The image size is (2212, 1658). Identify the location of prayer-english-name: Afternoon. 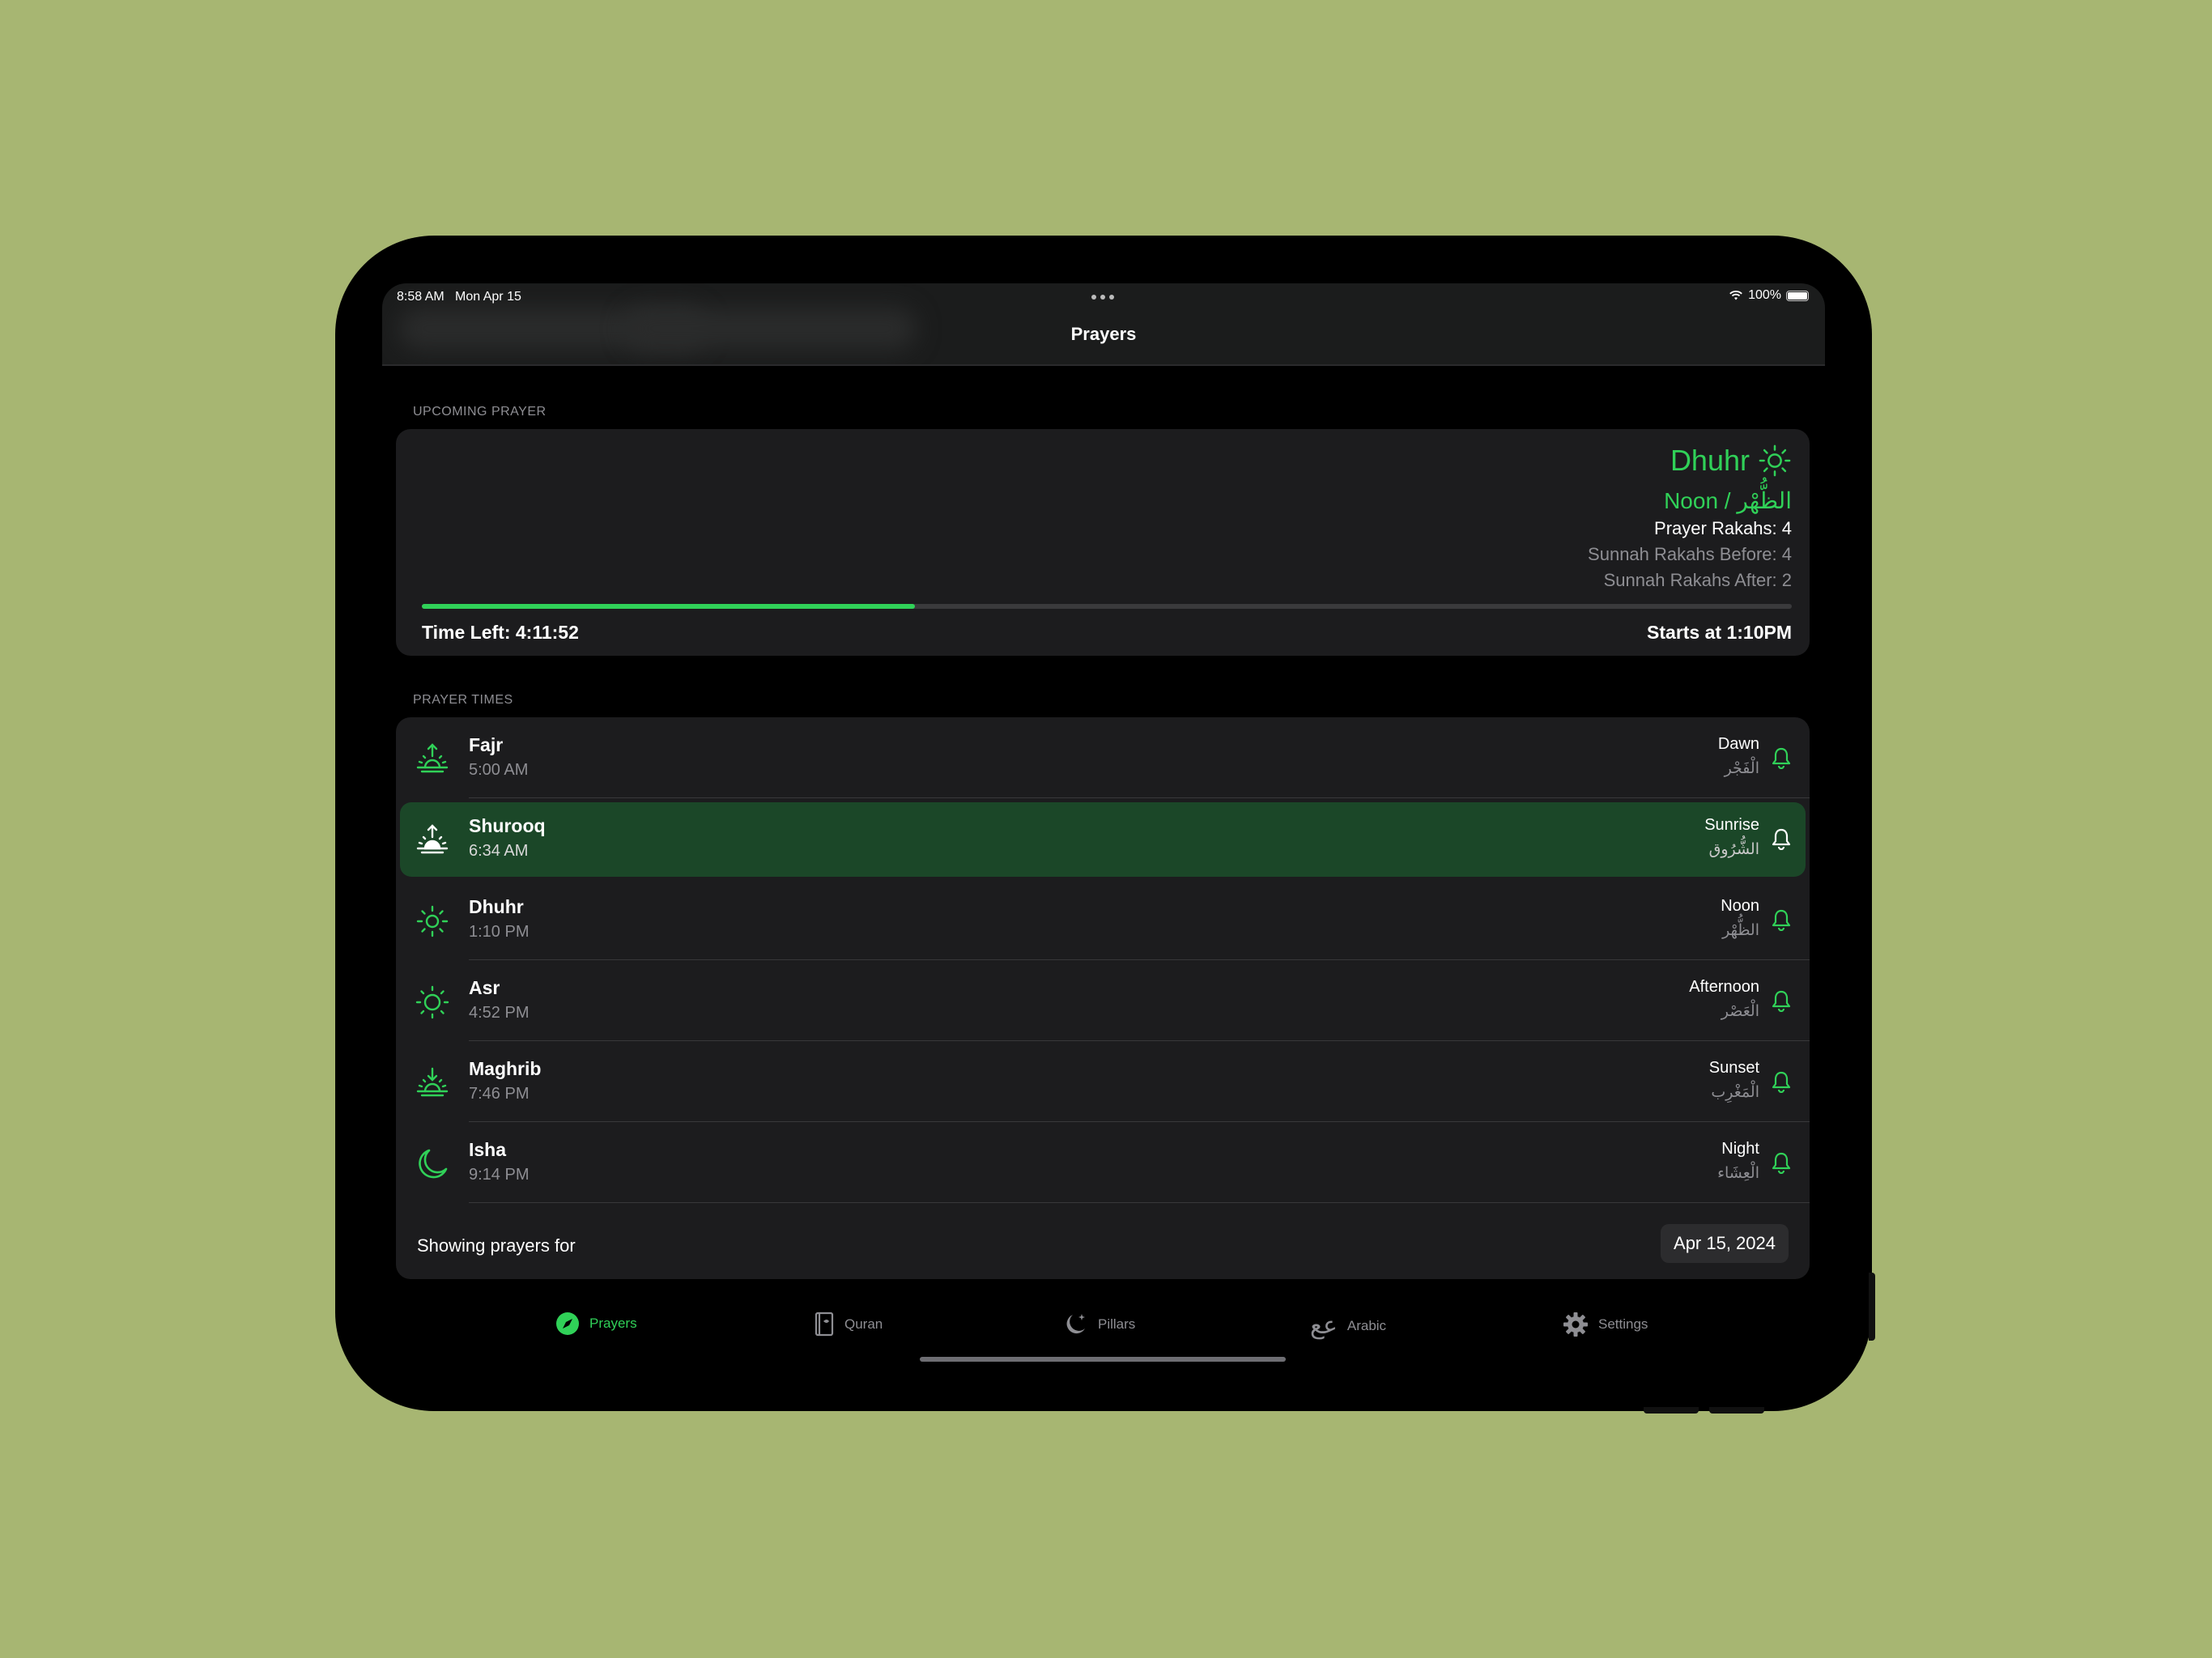
(1724, 987).